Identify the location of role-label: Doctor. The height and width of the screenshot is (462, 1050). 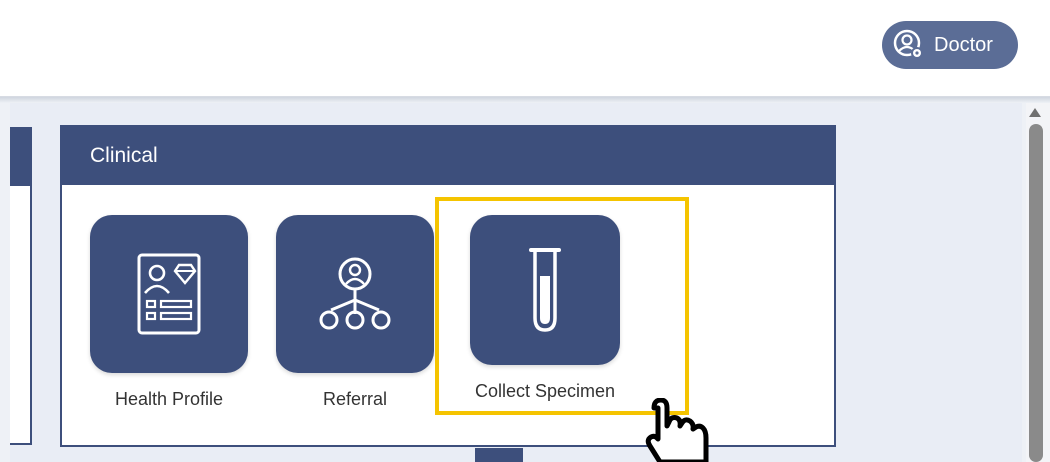
(963, 44).